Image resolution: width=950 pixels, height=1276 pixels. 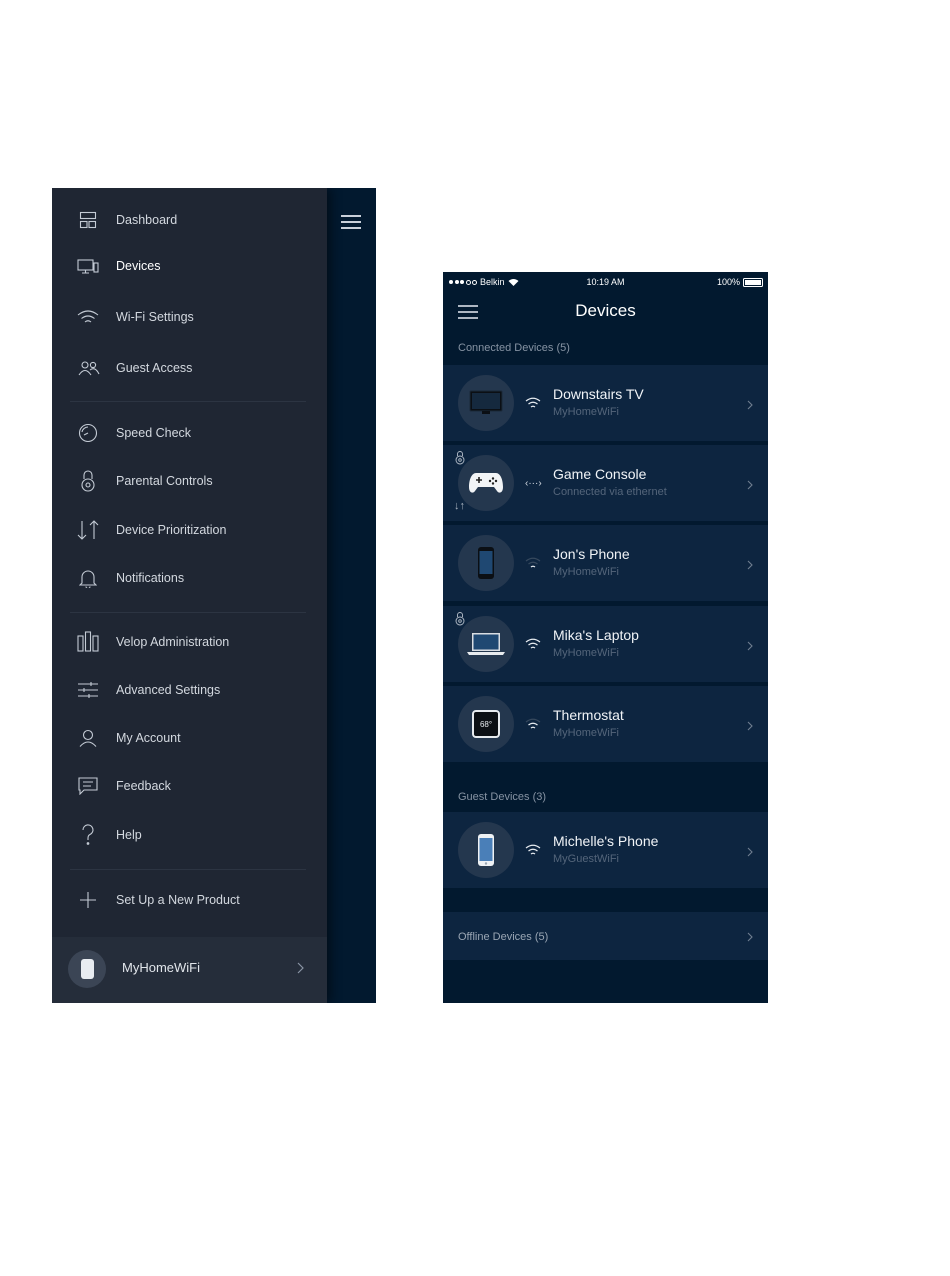 What do you see at coordinates (351, 222) in the screenshot?
I see `hamburger-menu-icon` at bounding box center [351, 222].